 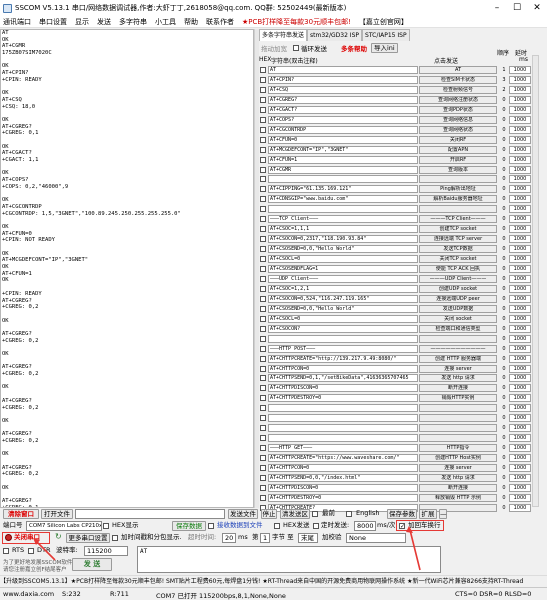 What do you see at coordinates (458, 458) in the screenshot?
I see `command-send-button: 创建HTTP Host实例` at bounding box center [458, 458].